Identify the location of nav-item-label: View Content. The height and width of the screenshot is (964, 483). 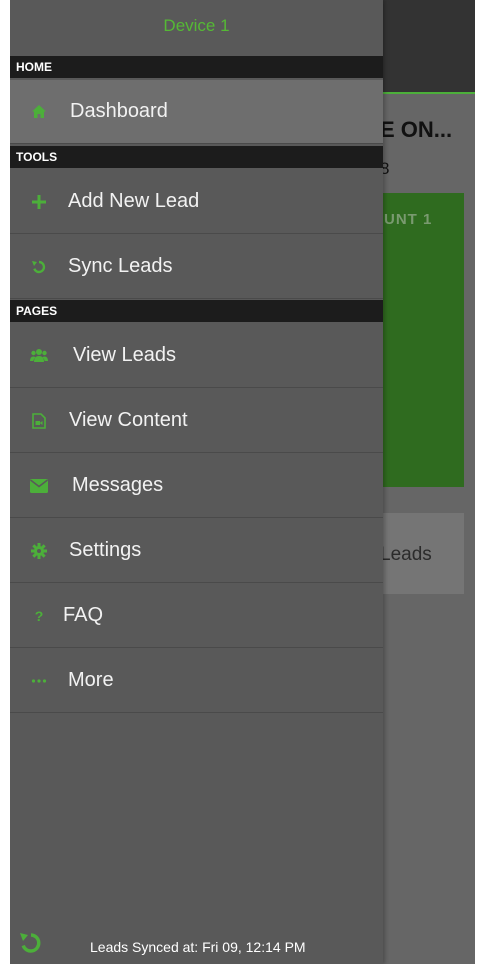
(128, 420).